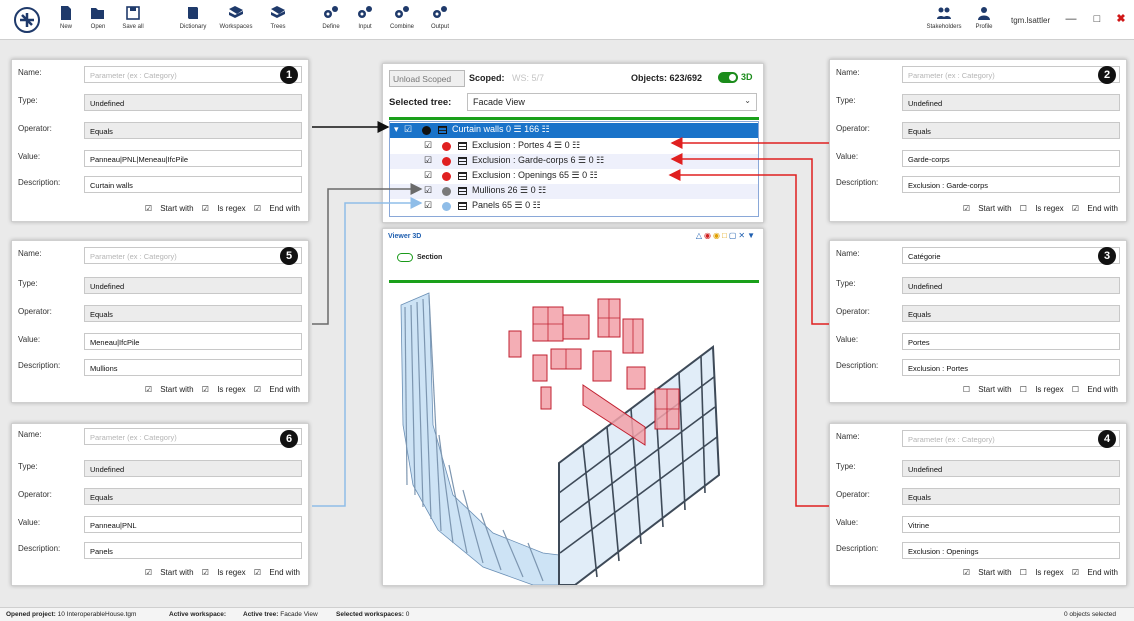 The width and height of the screenshot is (1134, 621). Describe the element at coordinates (31, 614) in the screenshot. I see `opened-project-label: Opened project:` at that location.